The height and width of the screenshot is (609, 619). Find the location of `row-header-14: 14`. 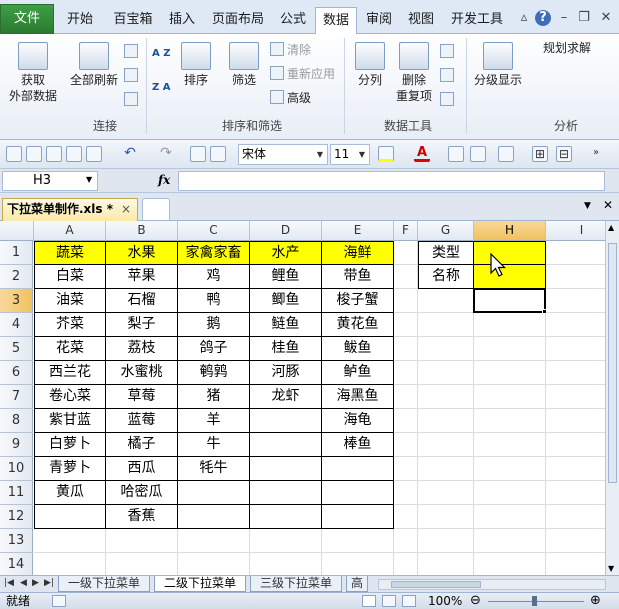

row-header-14: 14 is located at coordinates (16, 564).